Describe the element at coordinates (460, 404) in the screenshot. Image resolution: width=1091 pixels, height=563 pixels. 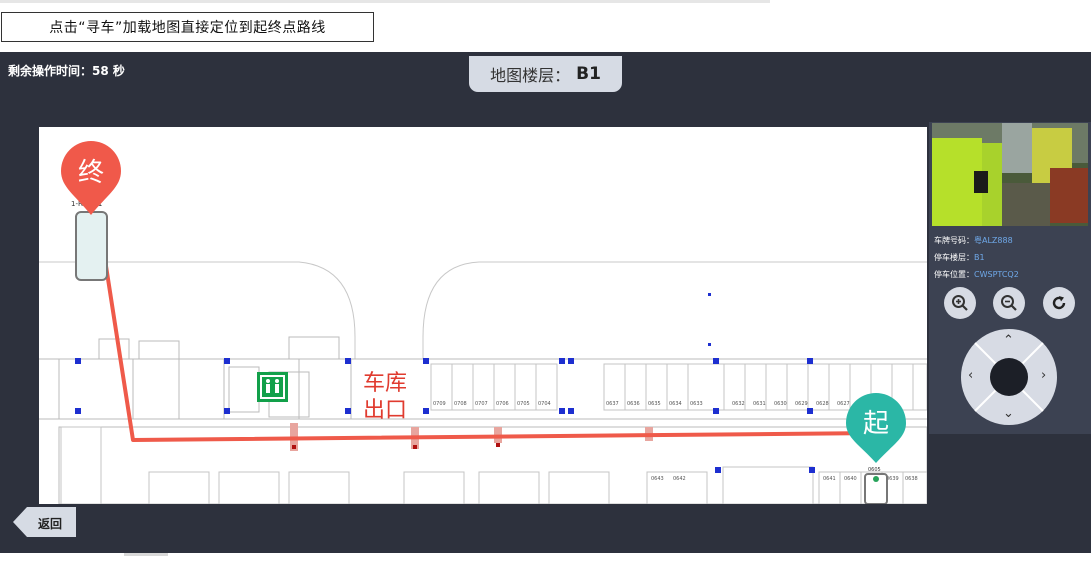
I see `spot-number-label: 0708` at that location.